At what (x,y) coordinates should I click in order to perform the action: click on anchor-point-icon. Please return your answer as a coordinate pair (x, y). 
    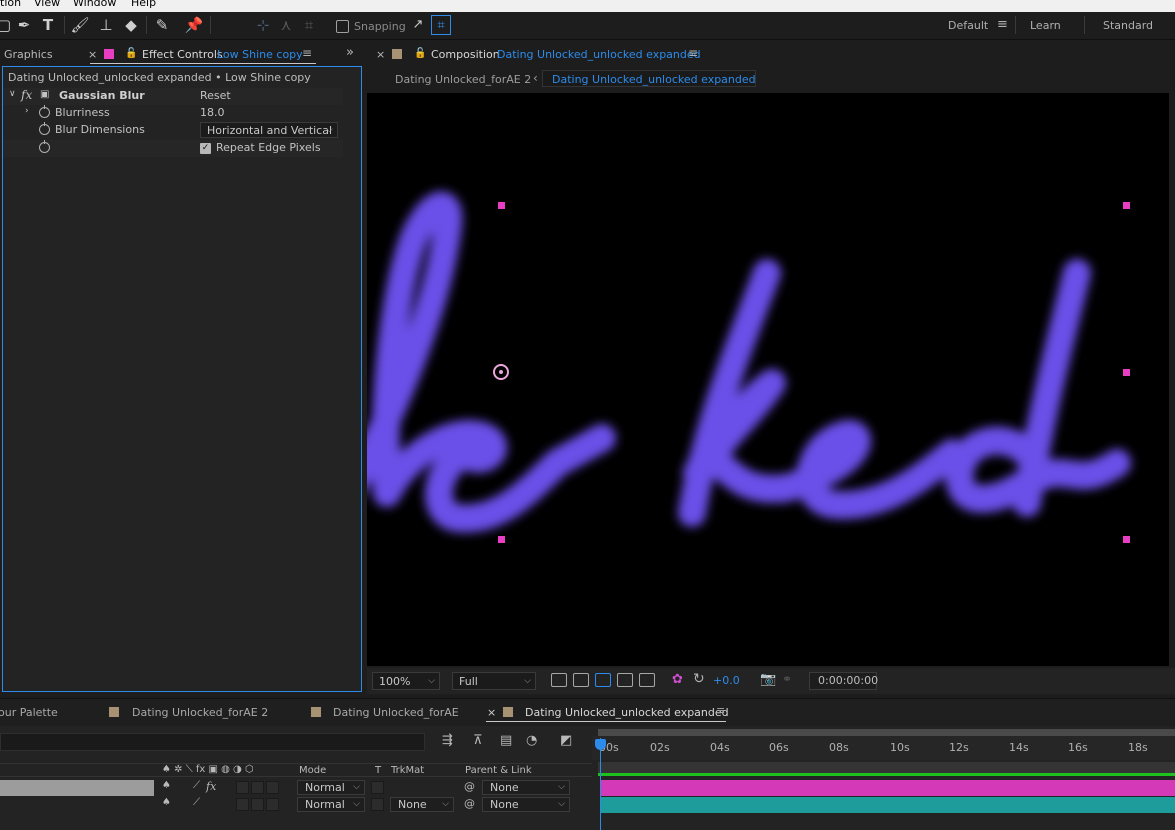
    Looking at the image, I should click on (501, 372).